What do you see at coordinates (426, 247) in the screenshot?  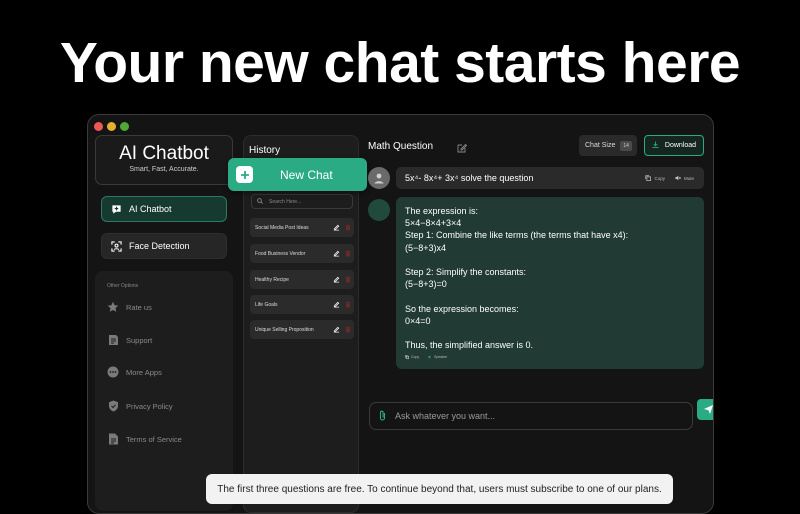 I see `answer-line: (5−8+3)x4` at bounding box center [426, 247].